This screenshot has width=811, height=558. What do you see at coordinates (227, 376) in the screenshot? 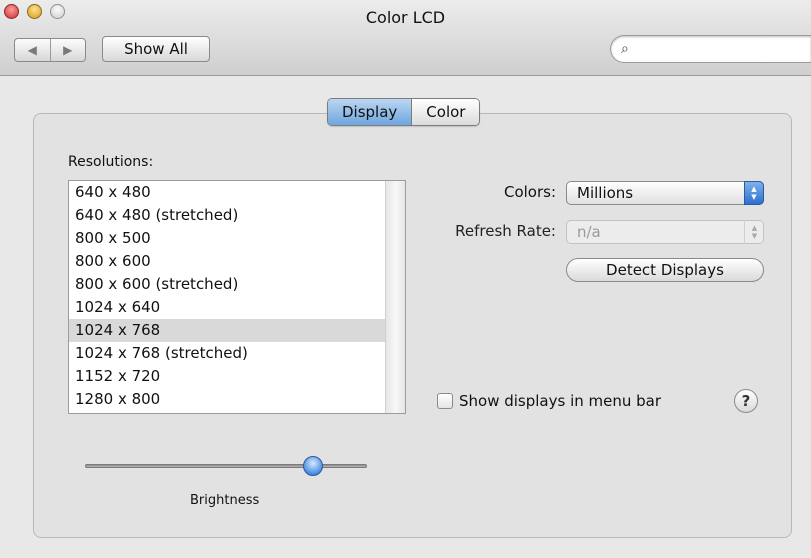
I see `list-item: 1152 x 720` at bounding box center [227, 376].